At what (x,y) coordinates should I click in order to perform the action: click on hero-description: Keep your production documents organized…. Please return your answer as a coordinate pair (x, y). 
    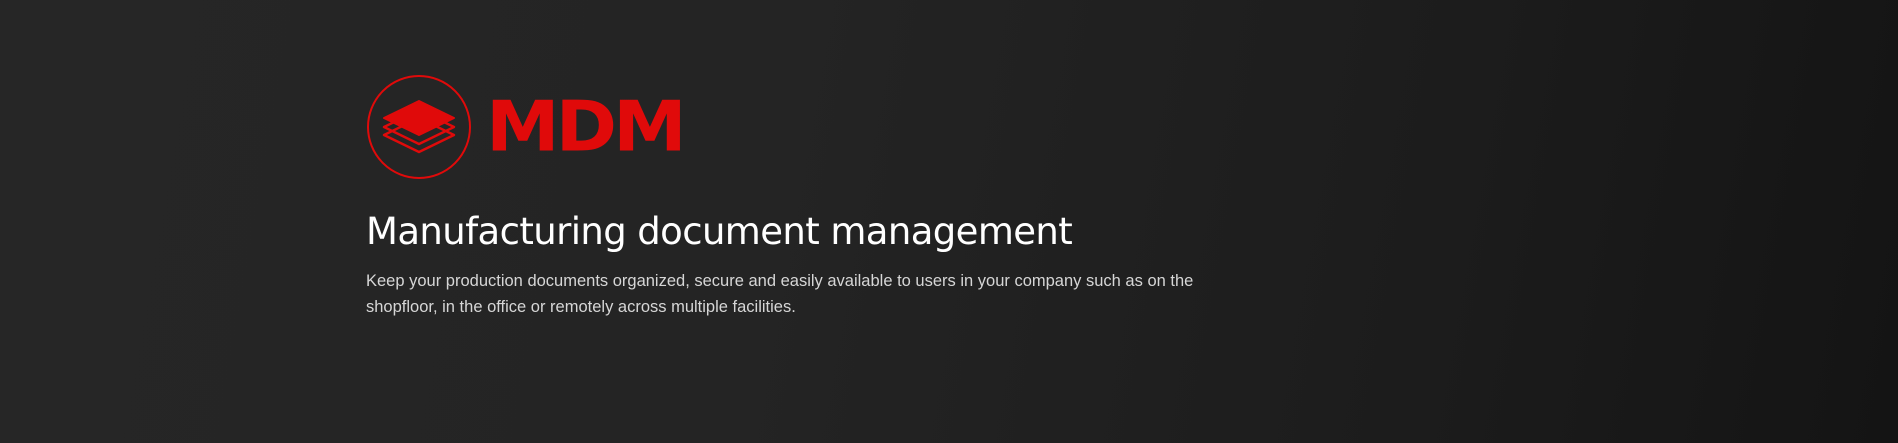
    Looking at the image, I should click on (780, 294).